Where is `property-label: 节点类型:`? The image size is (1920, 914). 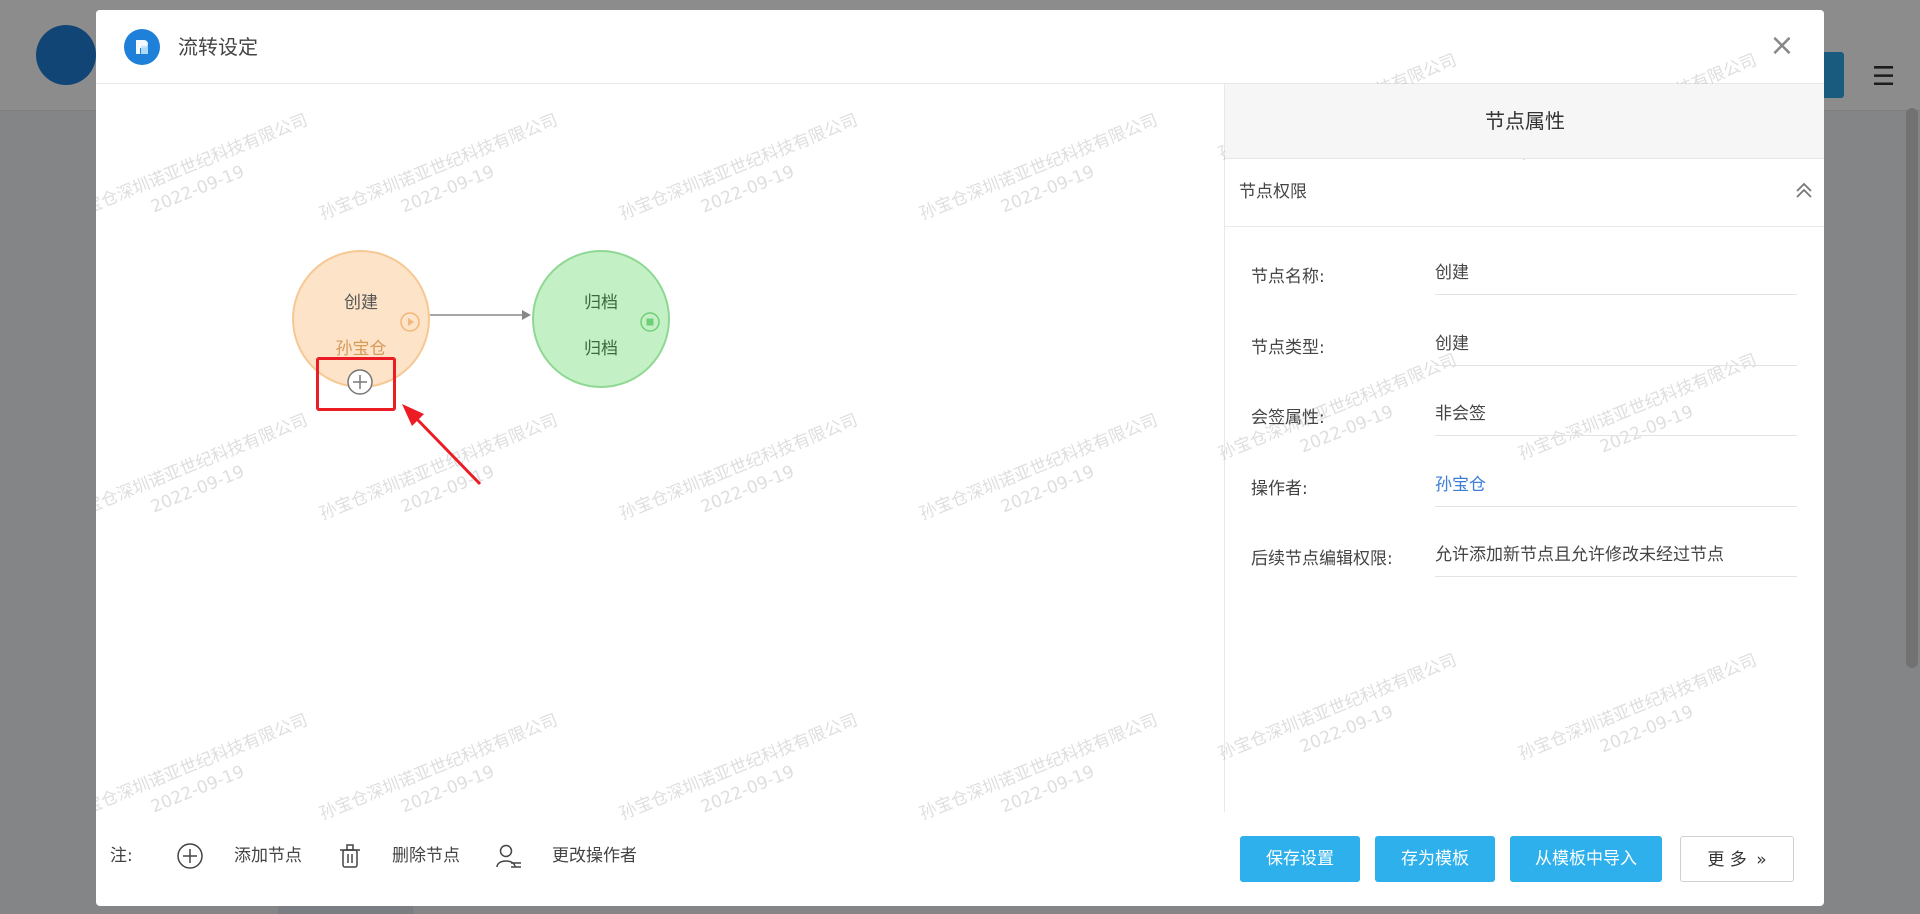
property-label: 节点类型: is located at coordinates (1288, 348).